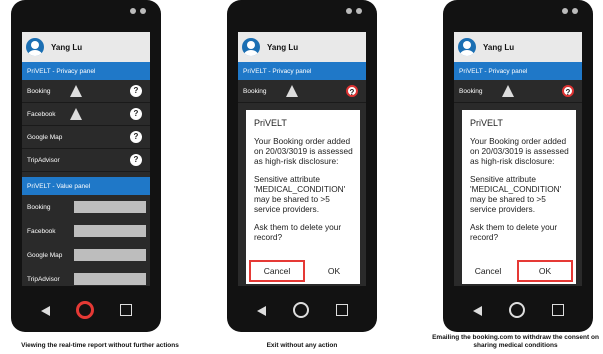 Image resolution: width=603 pixels, height=354 pixels. What do you see at coordinates (86, 137) in the screenshot?
I see `privacy-row-google-map: Google Map?` at bounding box center [86, 137].